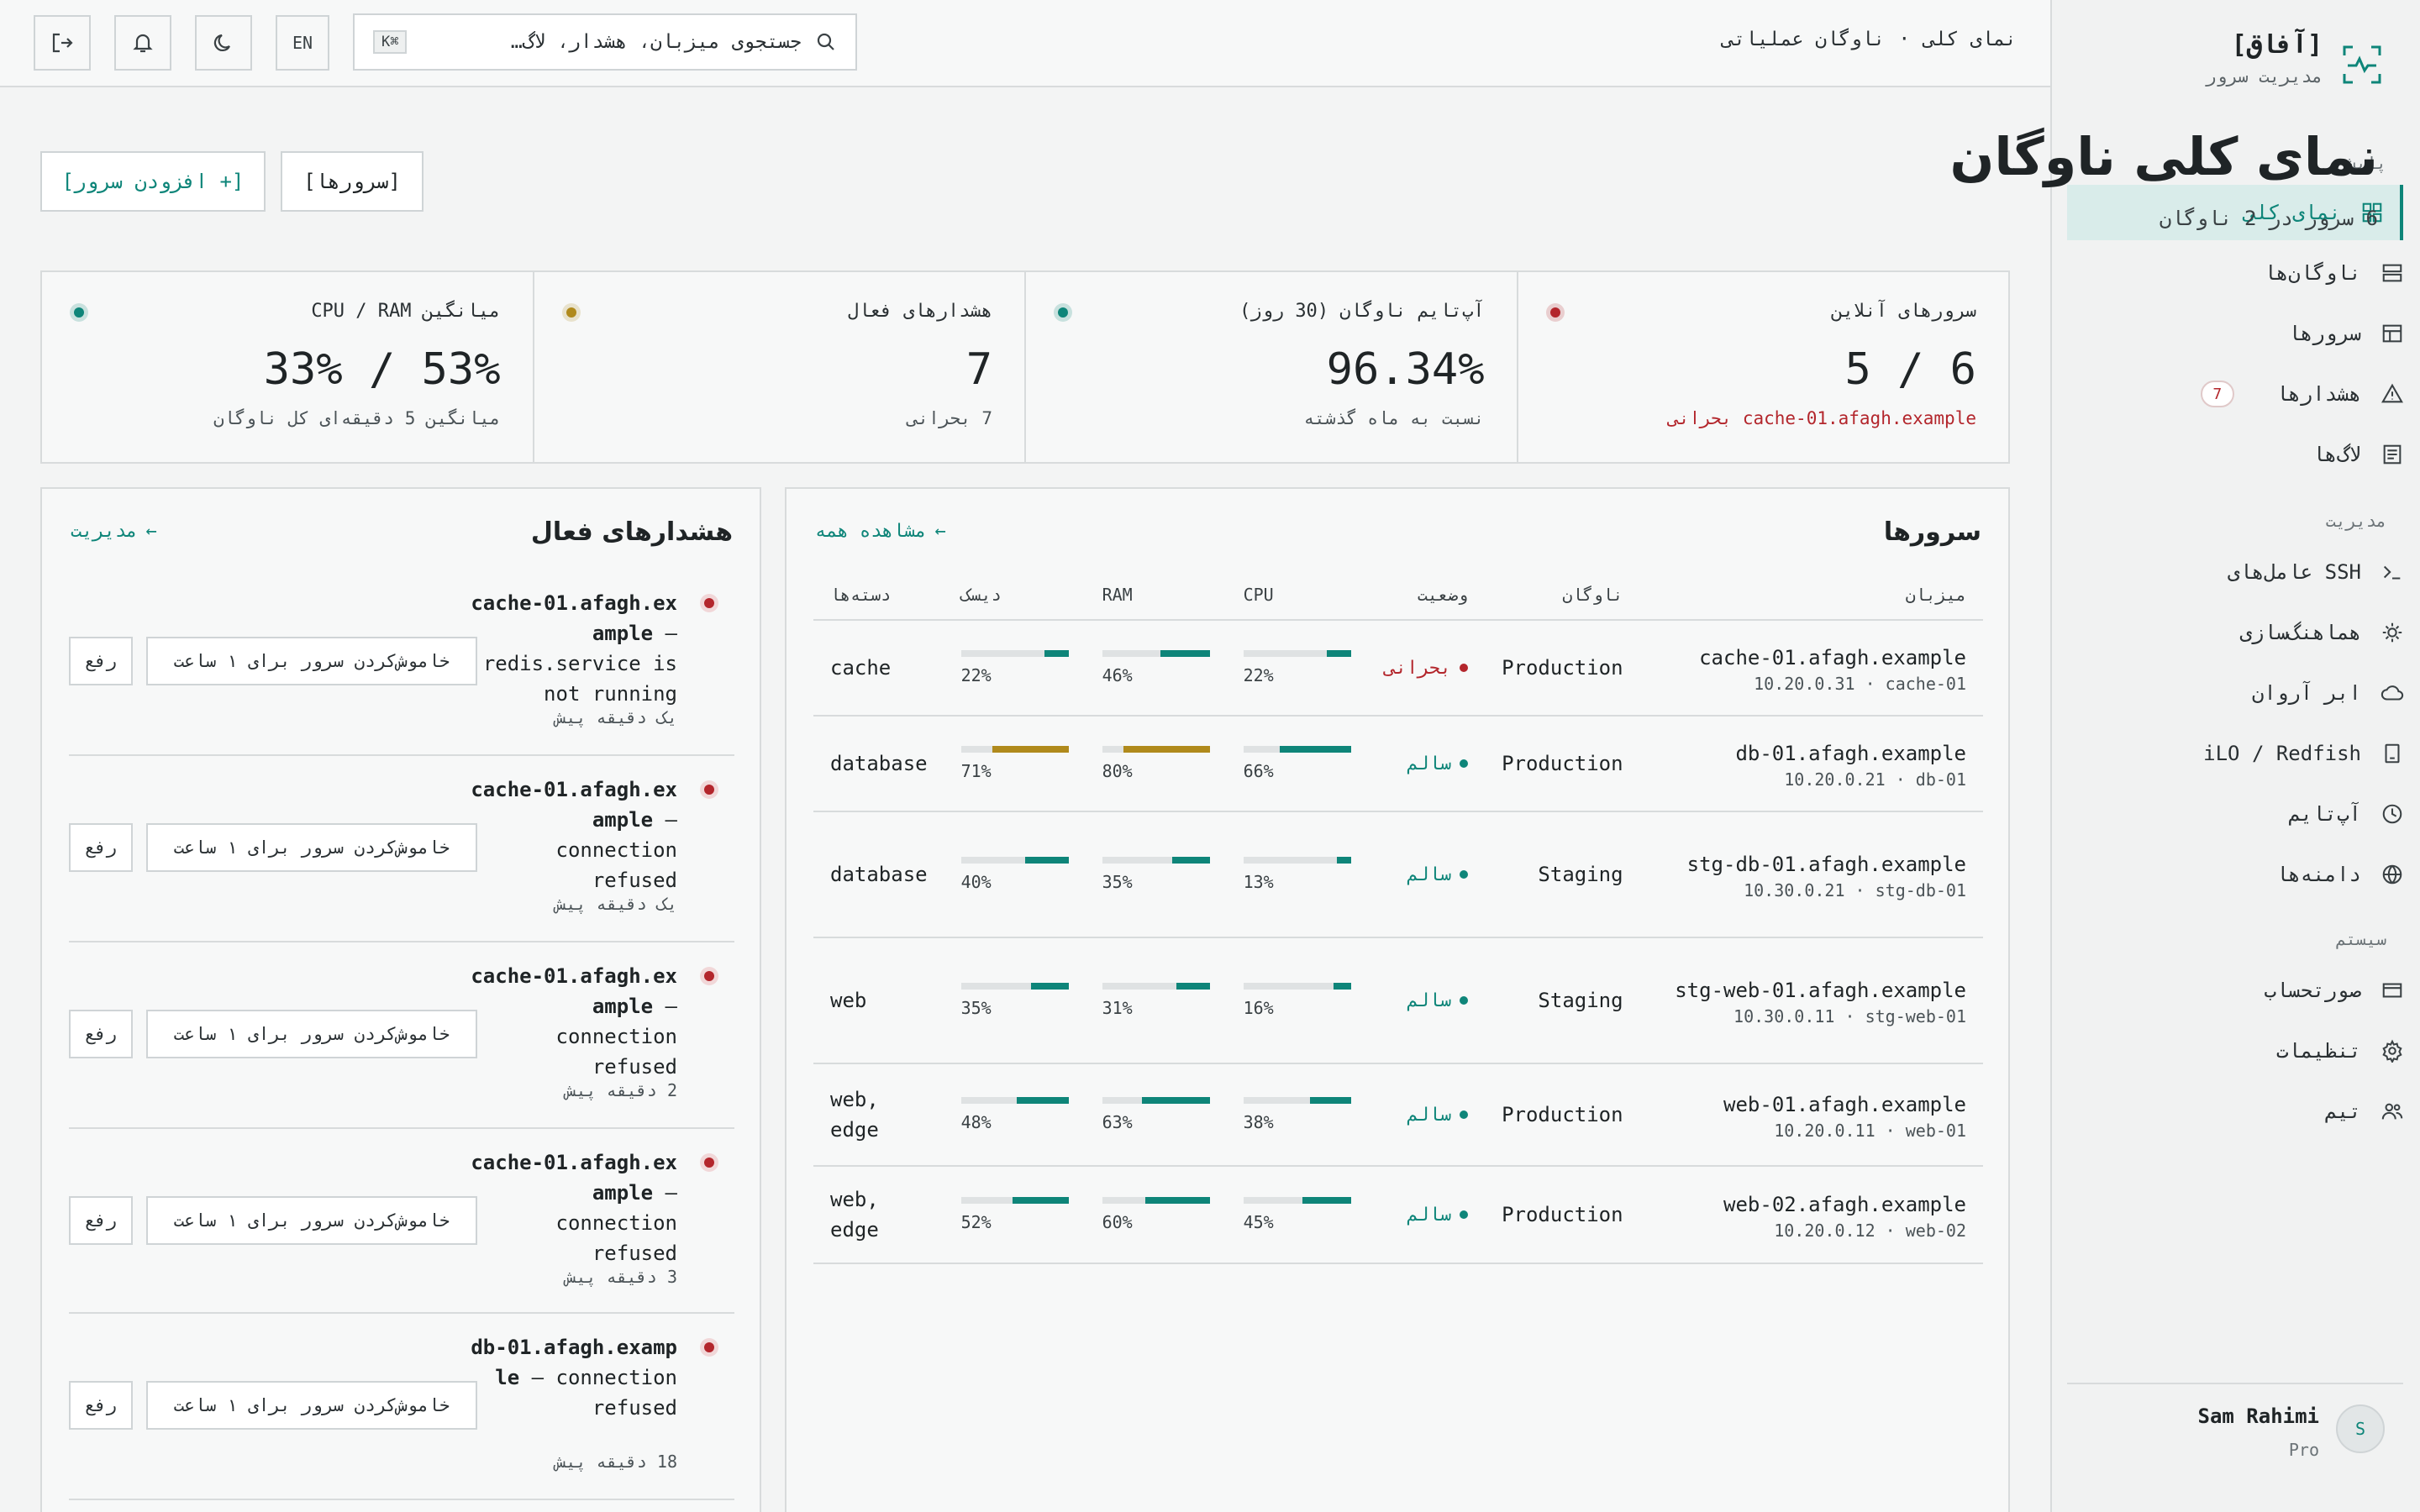  I want to click on cpu-cell: 22%, so click(1297, 668).